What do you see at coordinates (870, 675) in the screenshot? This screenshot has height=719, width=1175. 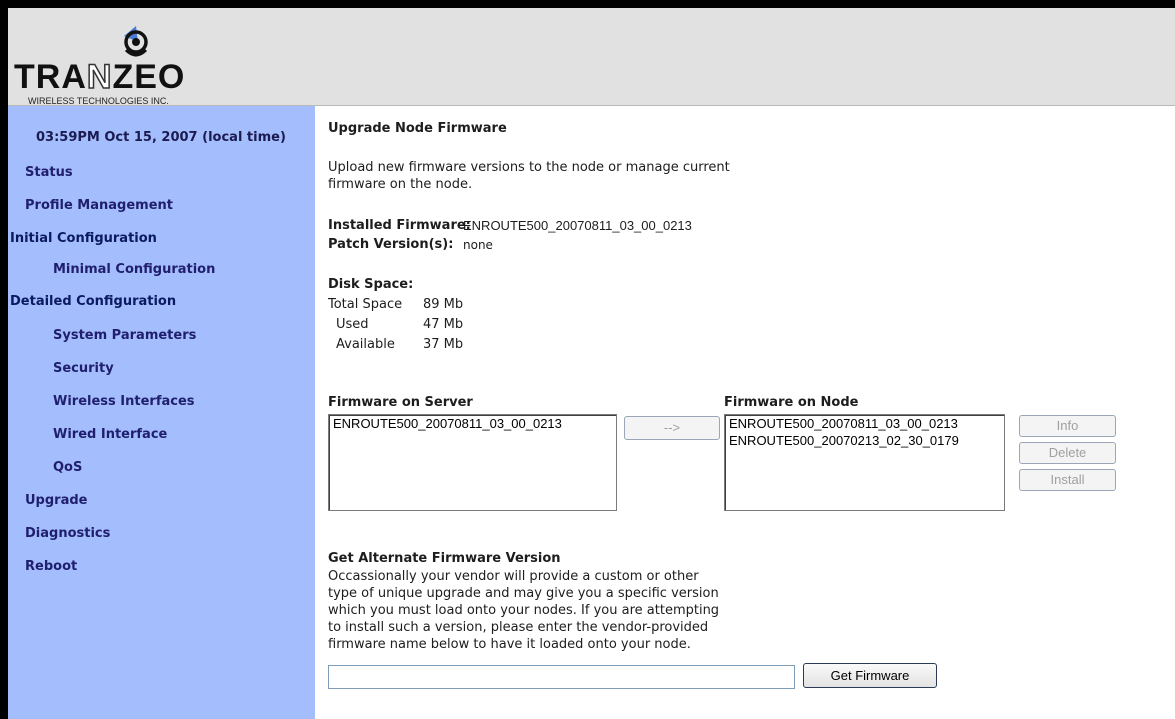 I see `get-firmware-button: Get Firmware` at bounding box center [870, 675].